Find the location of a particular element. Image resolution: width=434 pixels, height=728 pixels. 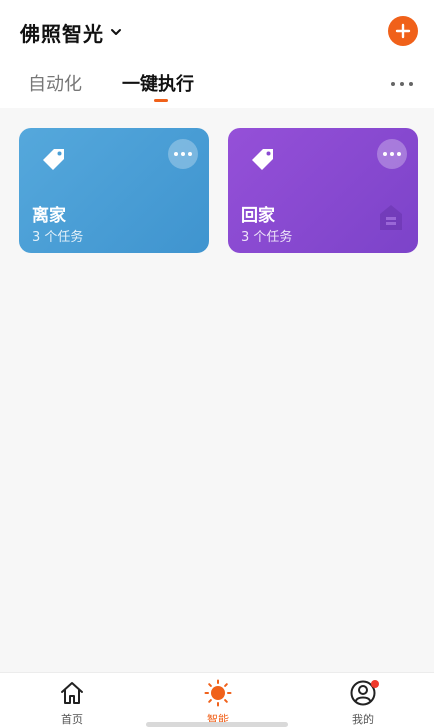

tabbar-item-home: 首页 is located at coordinates (72, 703).